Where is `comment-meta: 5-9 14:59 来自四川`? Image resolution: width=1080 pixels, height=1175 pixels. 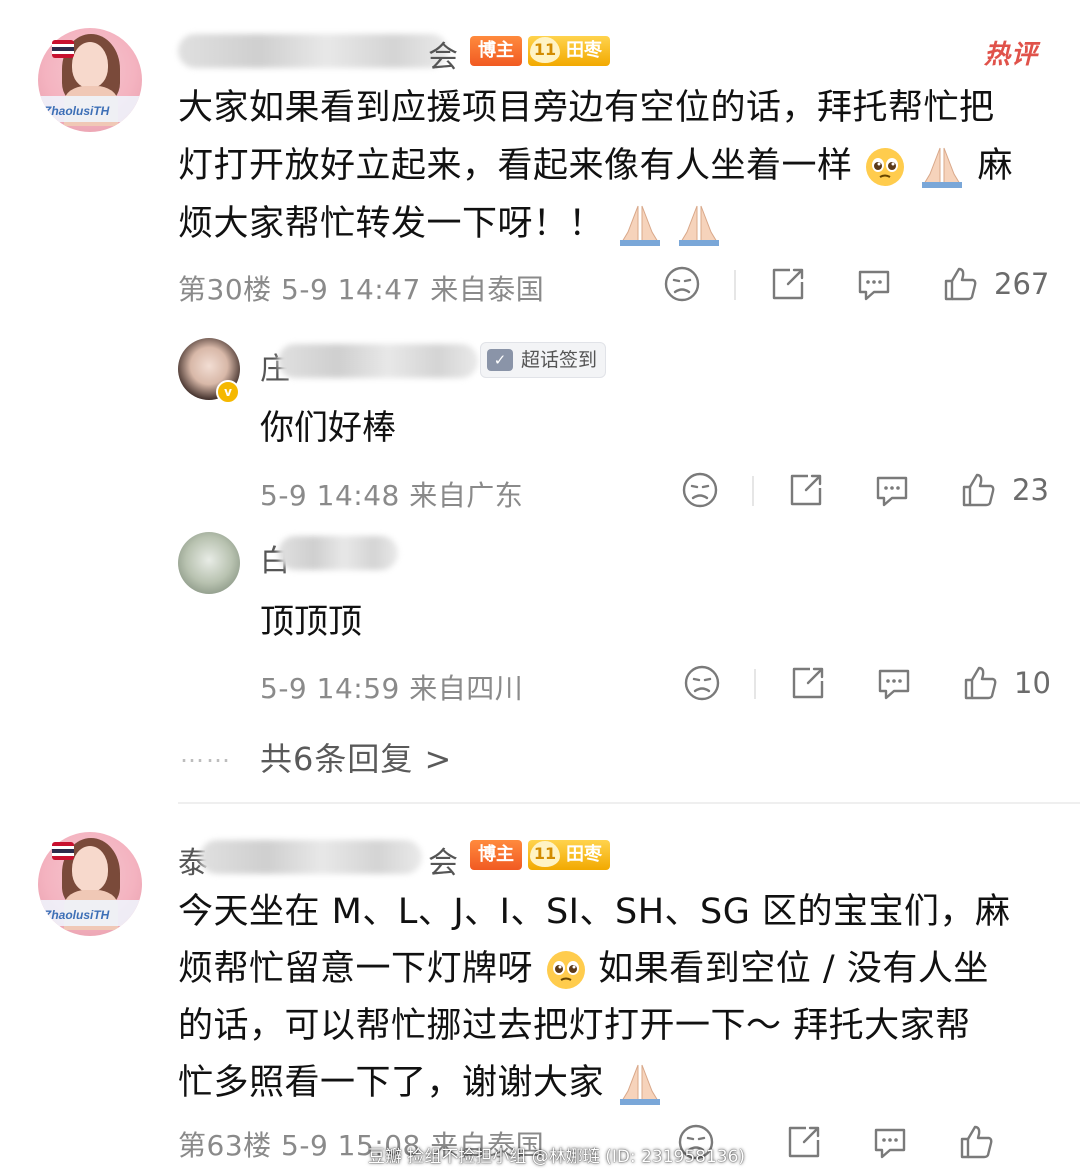
comment-meta: 5-9 14:59 来自四川 is located at coordinates (391, 687).